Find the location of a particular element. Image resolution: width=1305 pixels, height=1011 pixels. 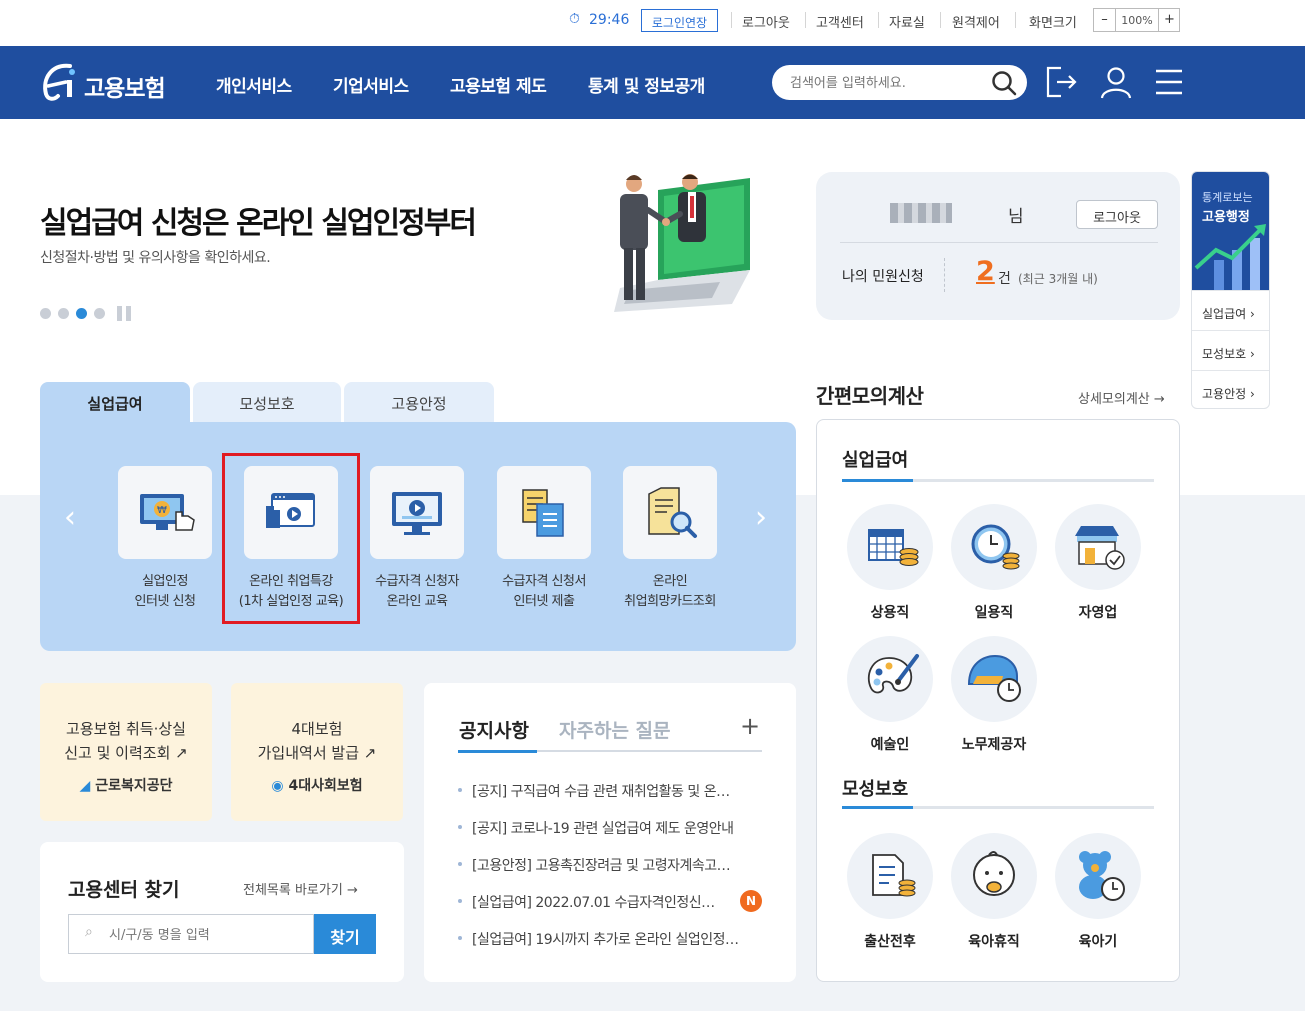

calc-label: 노무제공자 is located at coordinates (994, 745).